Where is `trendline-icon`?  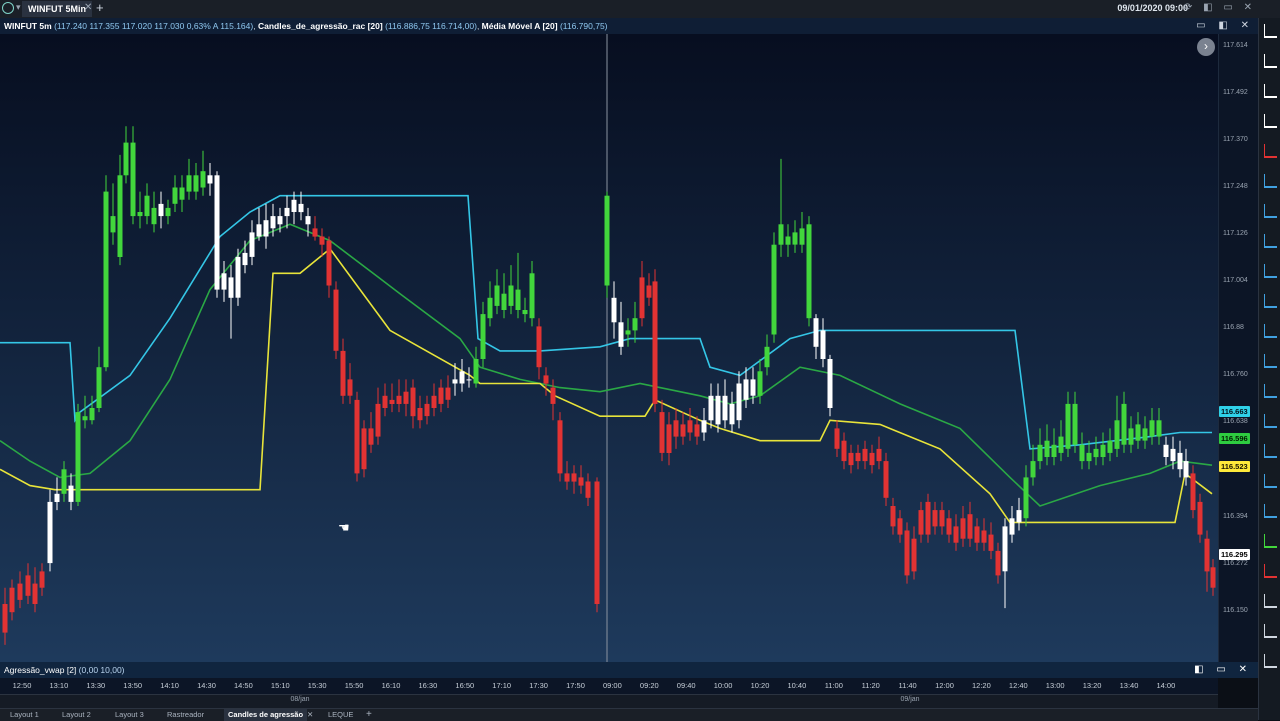 trendline-icon is located at coordinates (1270, 211).